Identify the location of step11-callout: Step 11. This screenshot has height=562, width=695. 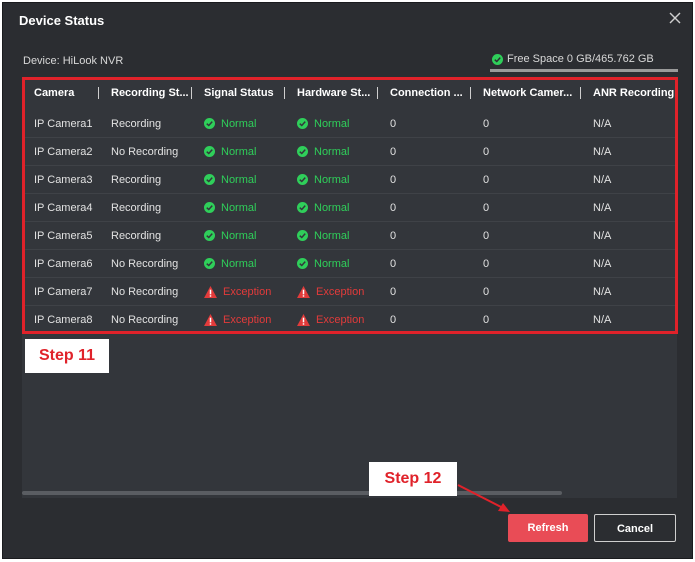
(67, 356).